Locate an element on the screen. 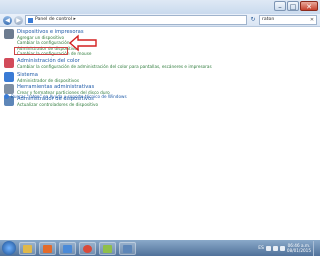 Image resolution: width=320 pixels, height=256 pixels. help-icon is located at coordinates (6, 96).